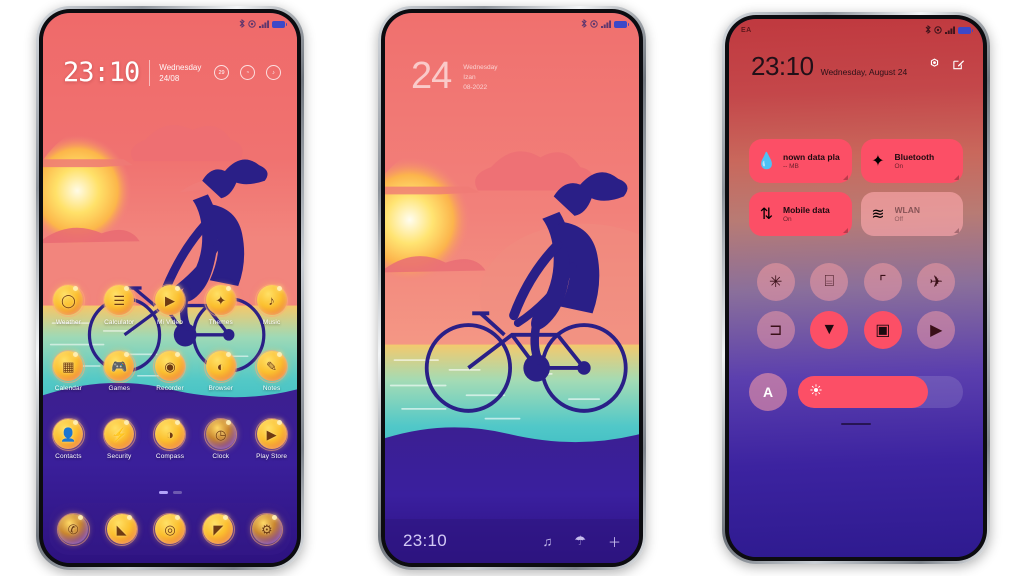 The width and height of the screenshot is (1024, 576). I want to click on app-glyph: ◉, so click(170, 366).